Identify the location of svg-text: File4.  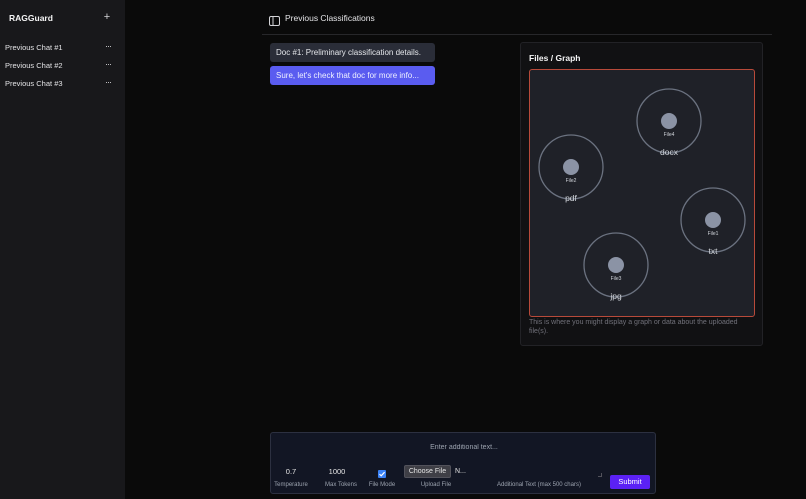
(669, 135).